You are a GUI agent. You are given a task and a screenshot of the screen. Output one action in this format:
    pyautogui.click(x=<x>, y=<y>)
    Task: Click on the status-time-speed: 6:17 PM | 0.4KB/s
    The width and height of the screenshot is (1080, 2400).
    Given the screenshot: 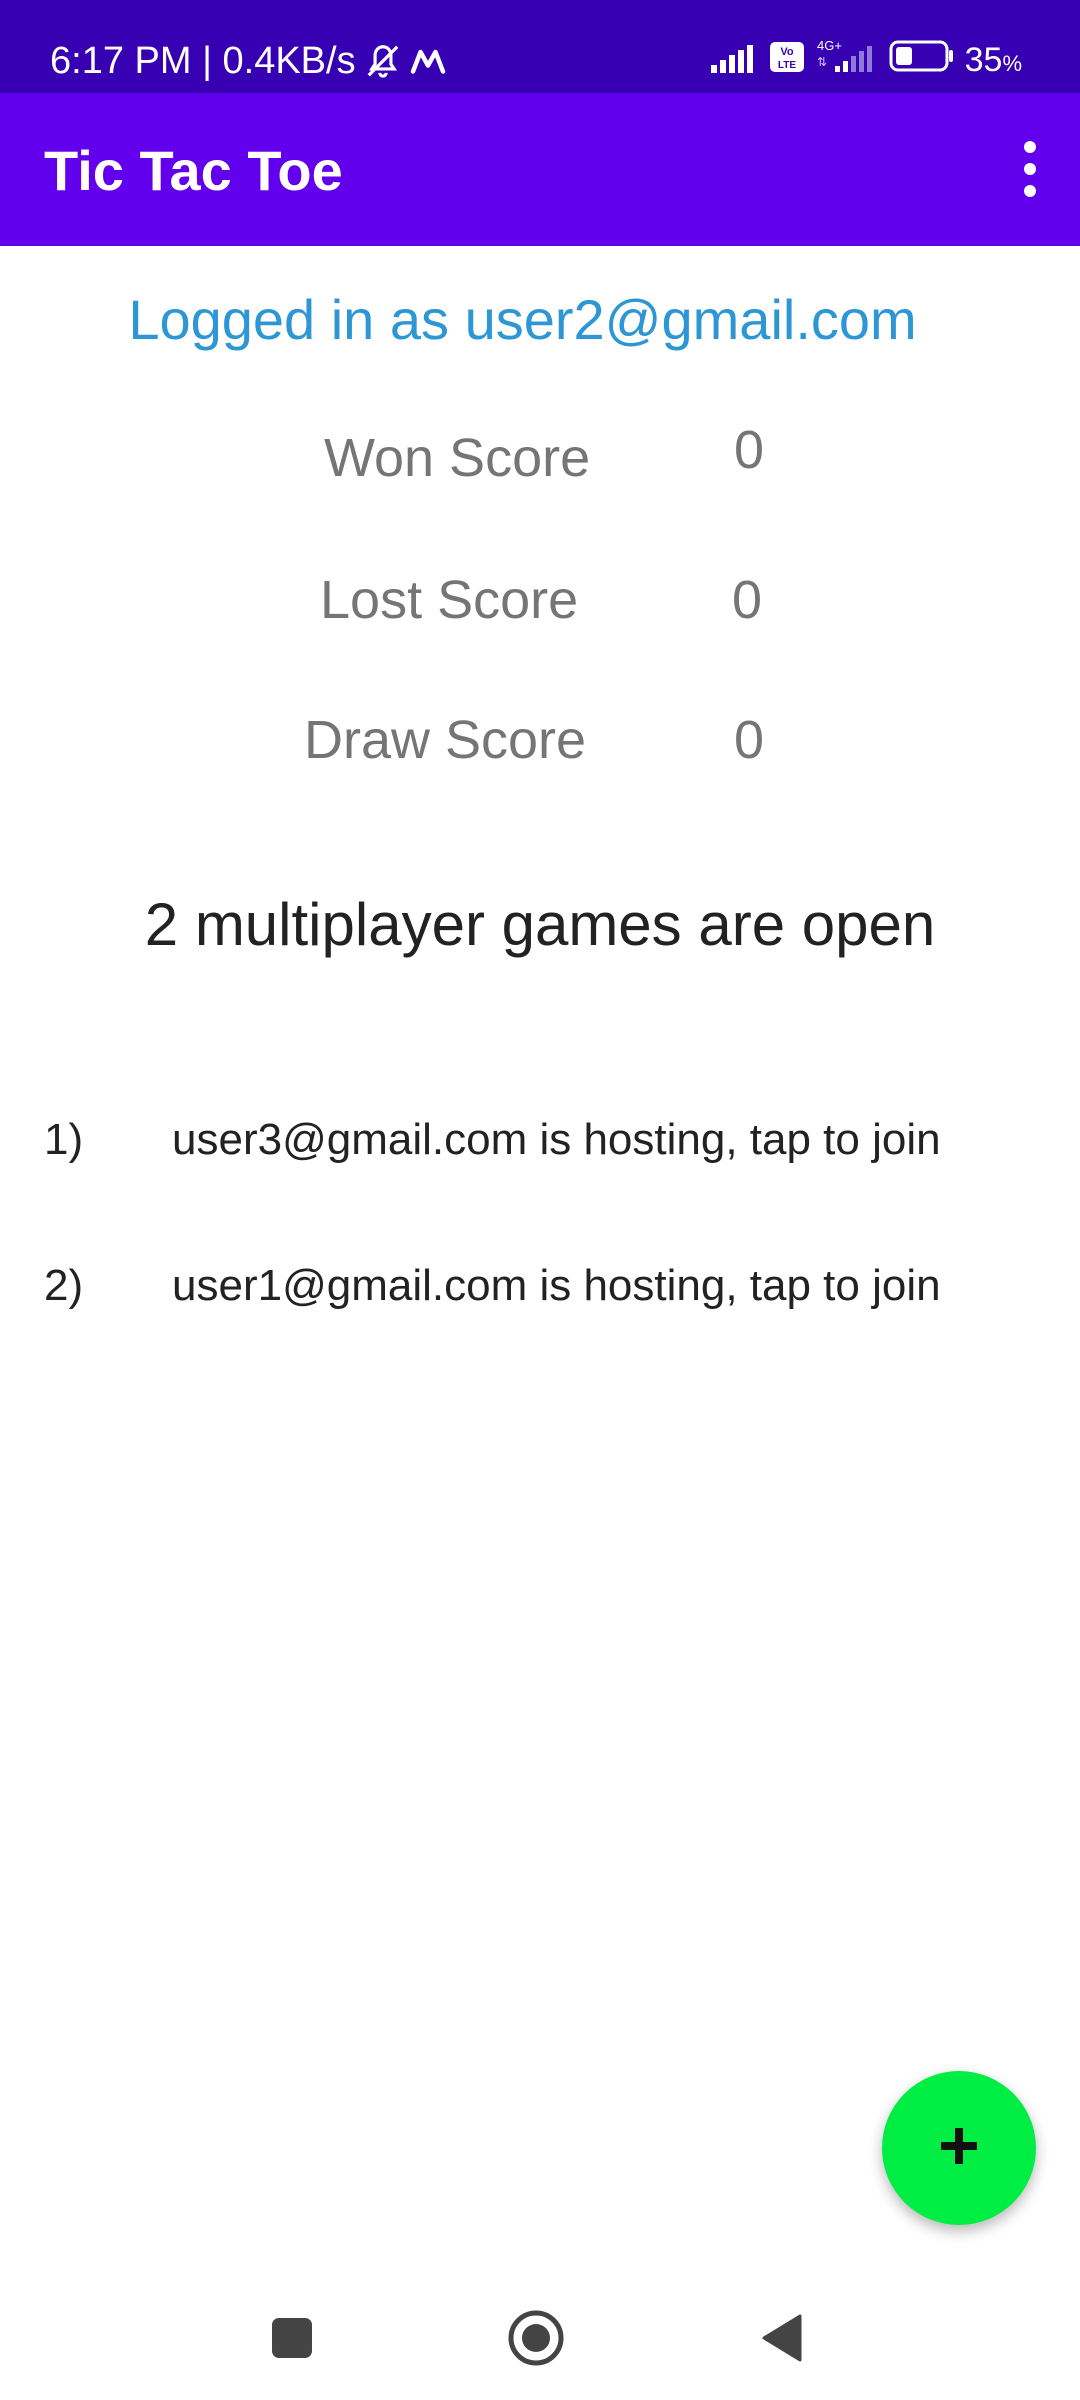 What is the action you would take?
    pyautogui.click(x=203, y=61)
    